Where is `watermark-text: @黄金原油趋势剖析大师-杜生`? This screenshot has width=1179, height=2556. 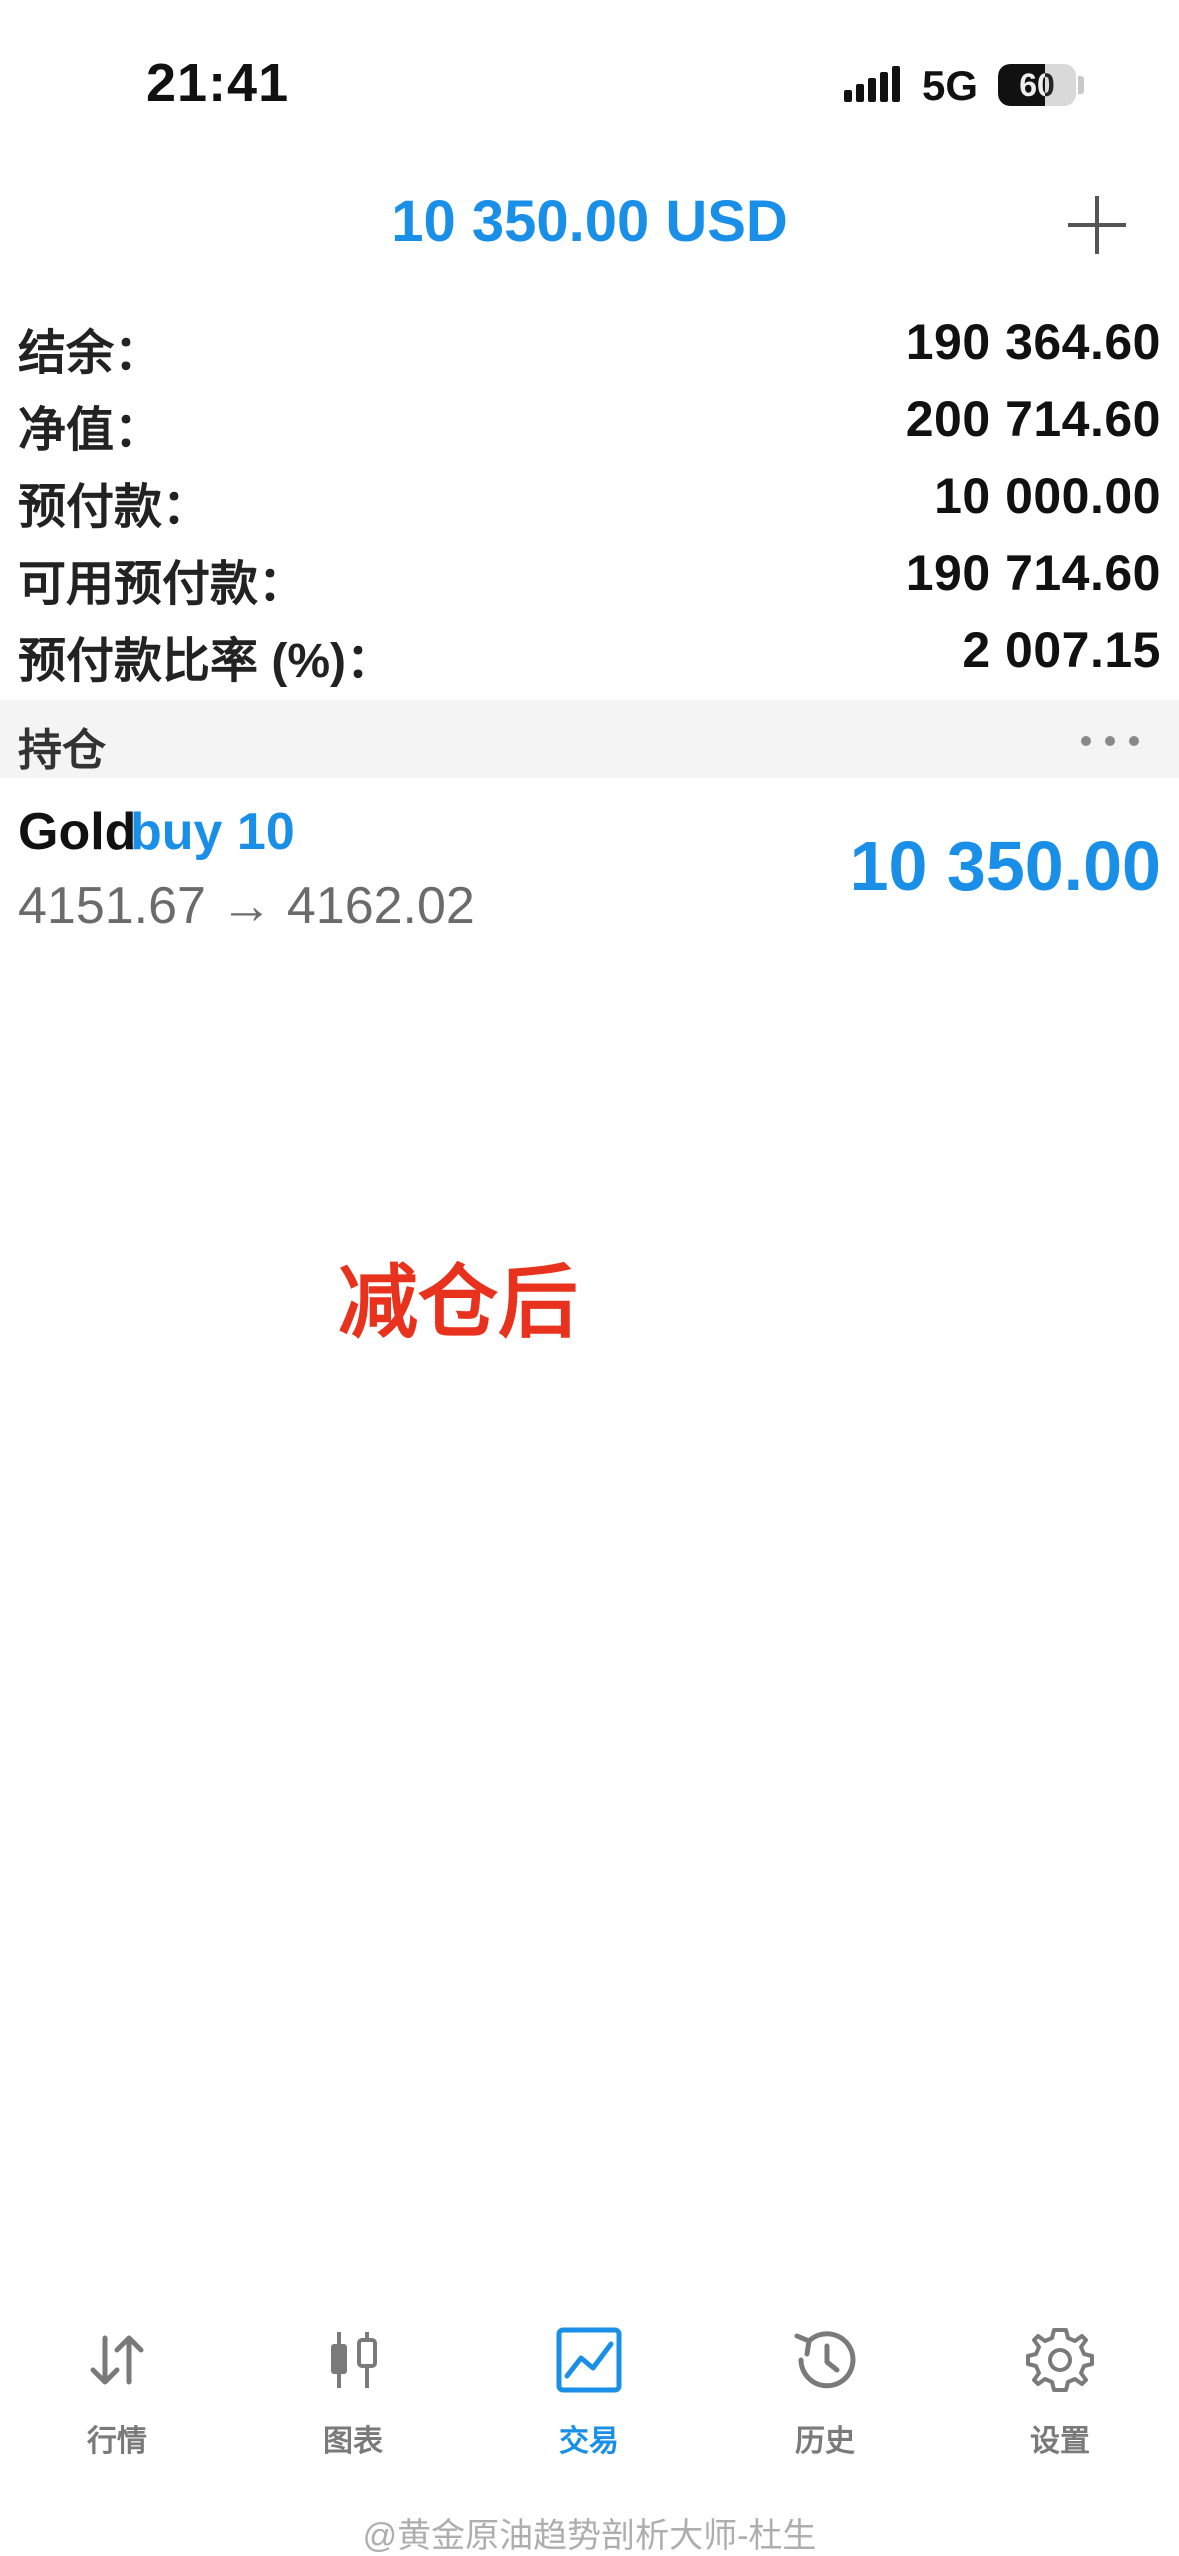 watermark-text: @黄金原油趋势剖析大师-杜生 is located at coordinates (589, 2536).